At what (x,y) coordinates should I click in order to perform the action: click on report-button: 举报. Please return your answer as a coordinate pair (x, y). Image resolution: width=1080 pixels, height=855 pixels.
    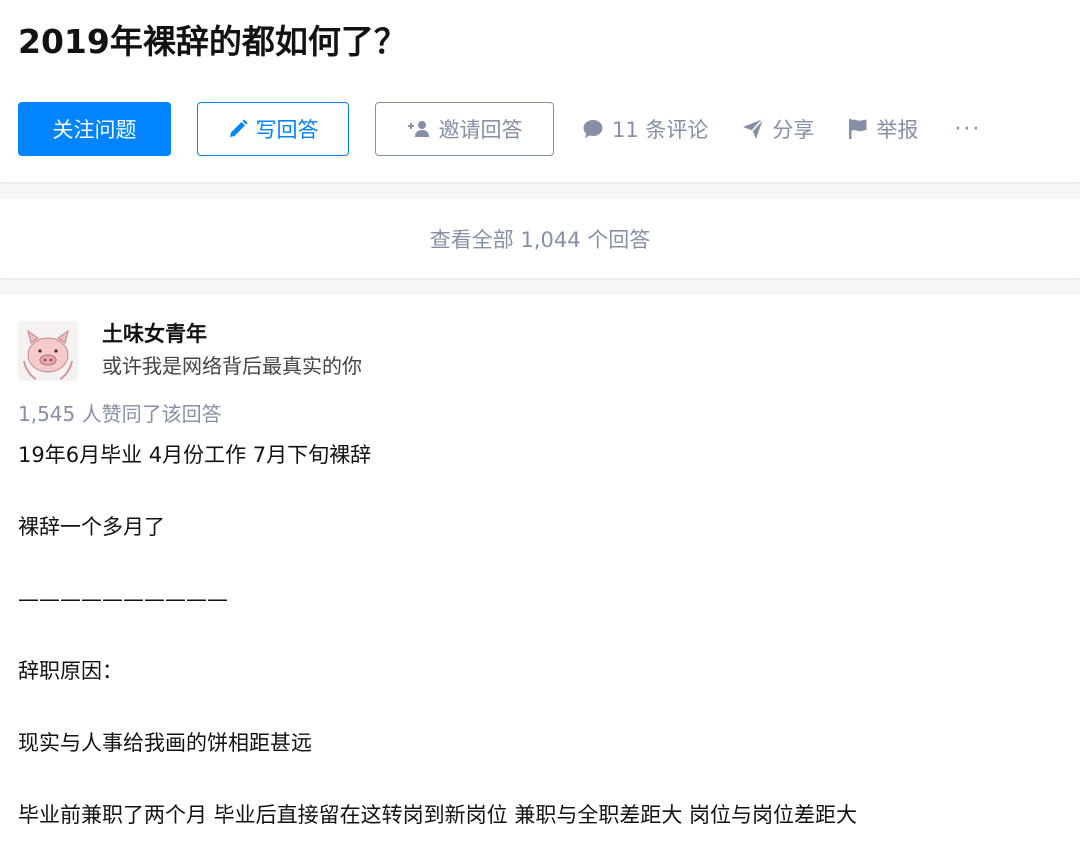
    Looking at the image, I should click on (883, 129).